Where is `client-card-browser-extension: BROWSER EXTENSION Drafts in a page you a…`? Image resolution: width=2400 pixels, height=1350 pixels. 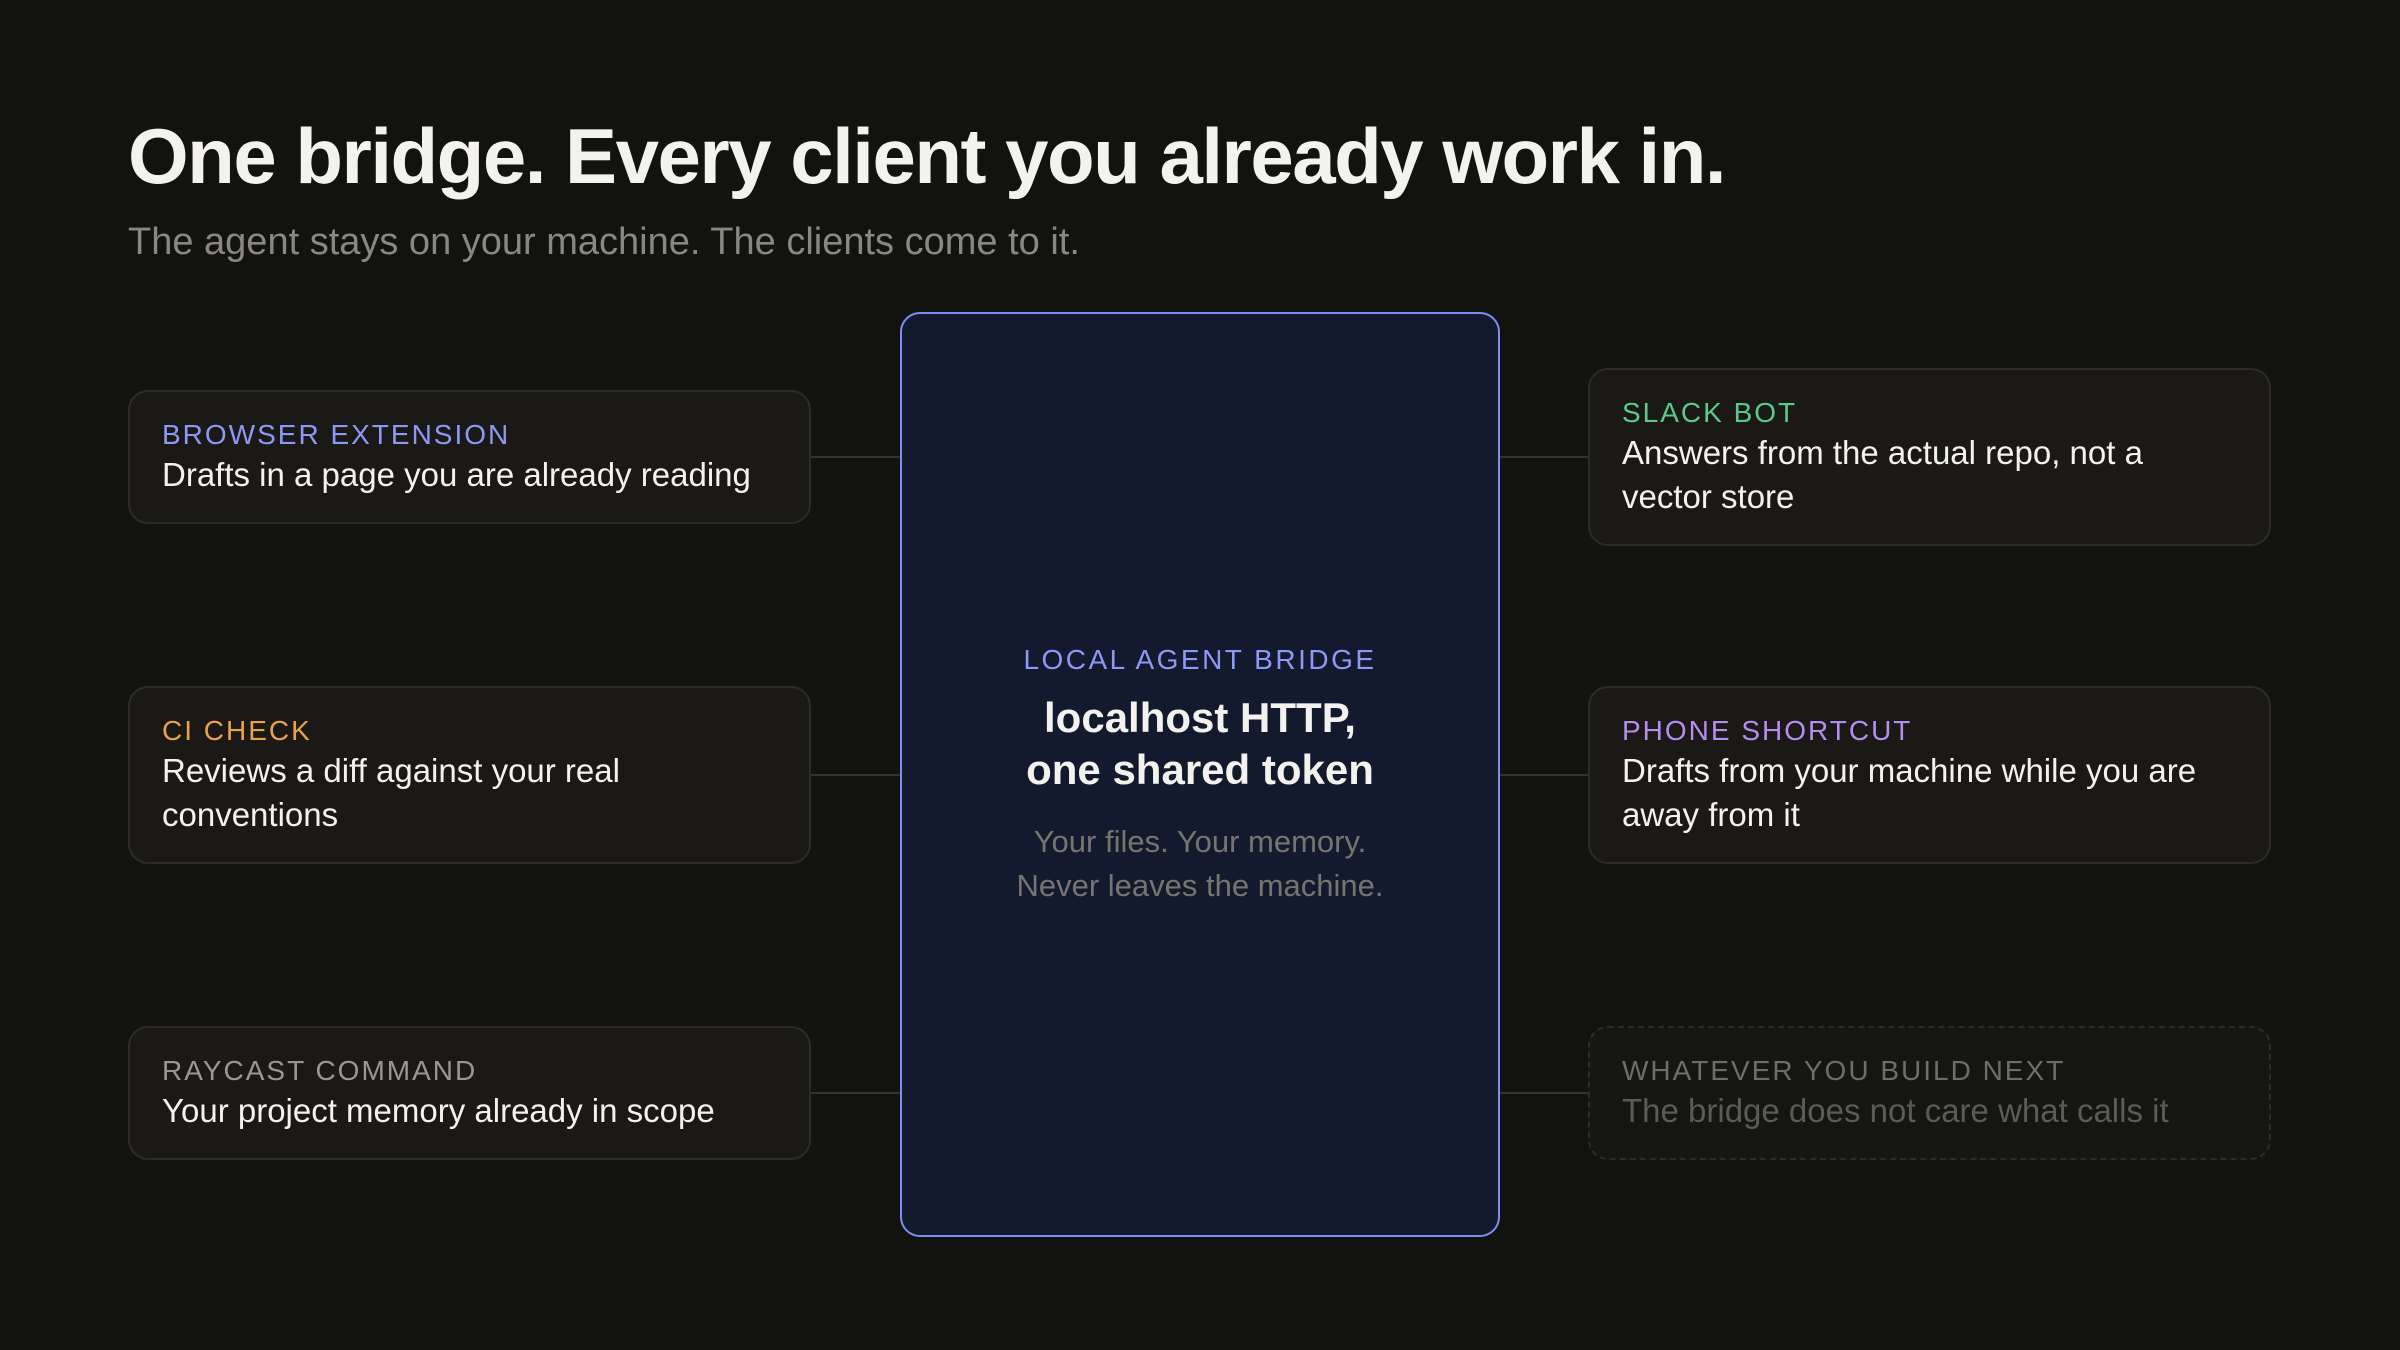 client-card-browser-extension: BROWSER EXTENSION Drafts in a page you a… is located at coordinates (469, 457).